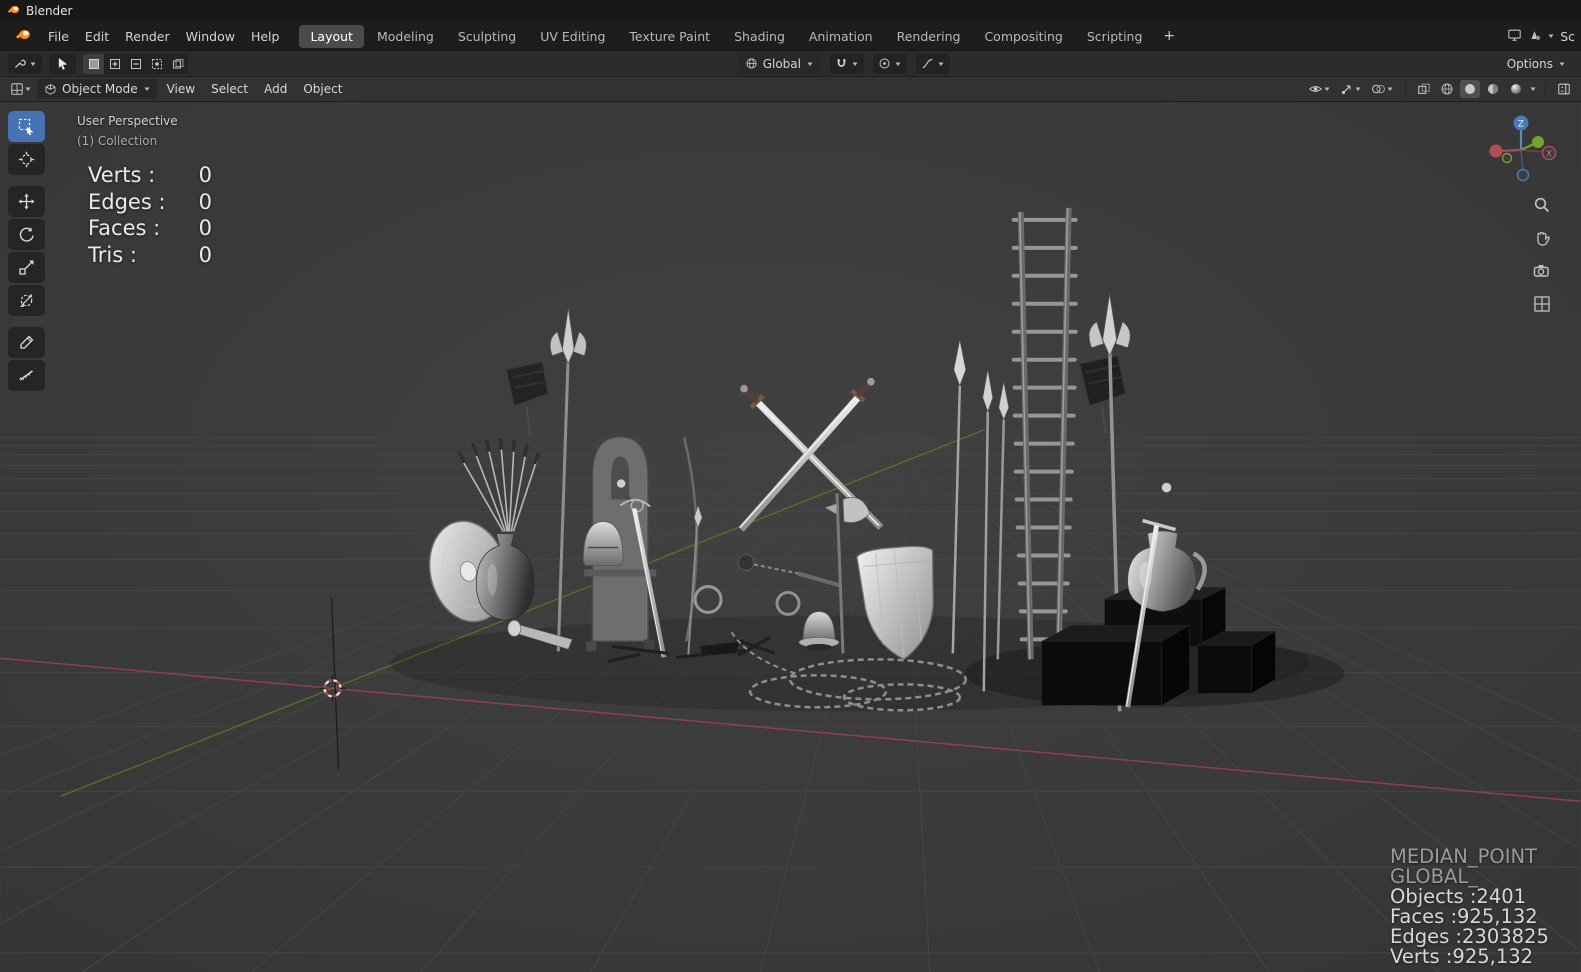  I want to click on magnet-icon, so click(841, 63).